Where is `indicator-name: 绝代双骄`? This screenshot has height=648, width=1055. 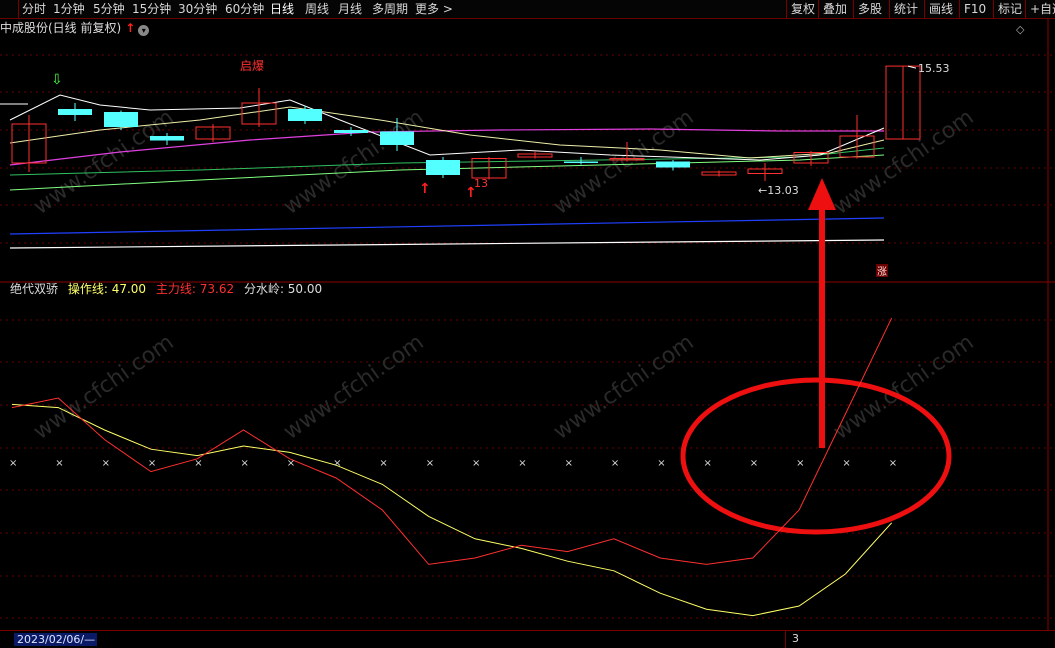
indicator-name: 绝代双骄 is located at coordinates (34, 289).